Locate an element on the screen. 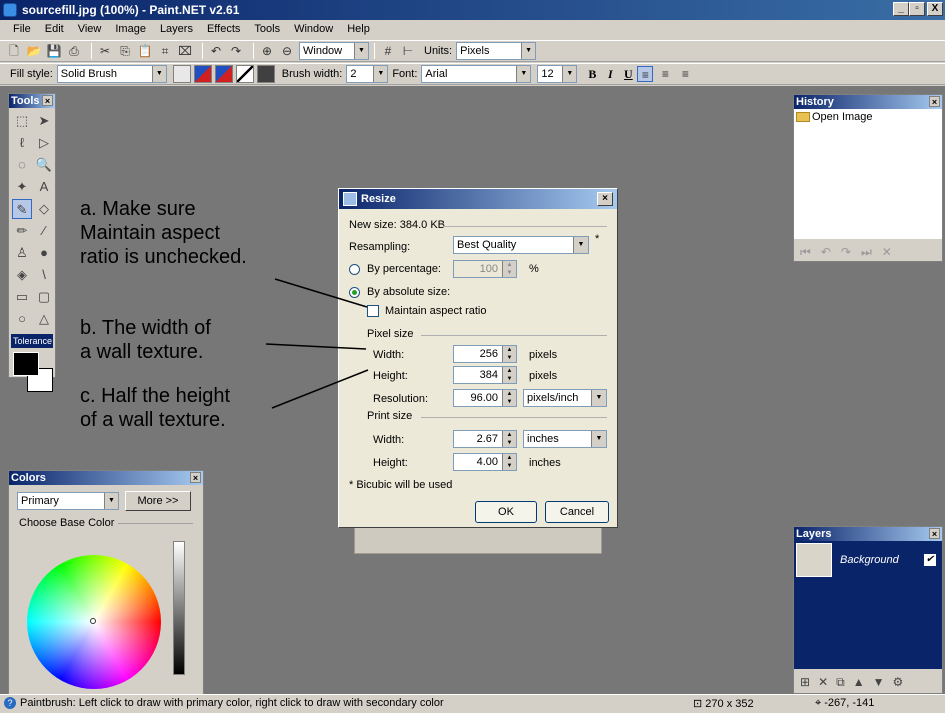  clone-stamp-tool-icon: ♙ is located at coordinates (22, 253).